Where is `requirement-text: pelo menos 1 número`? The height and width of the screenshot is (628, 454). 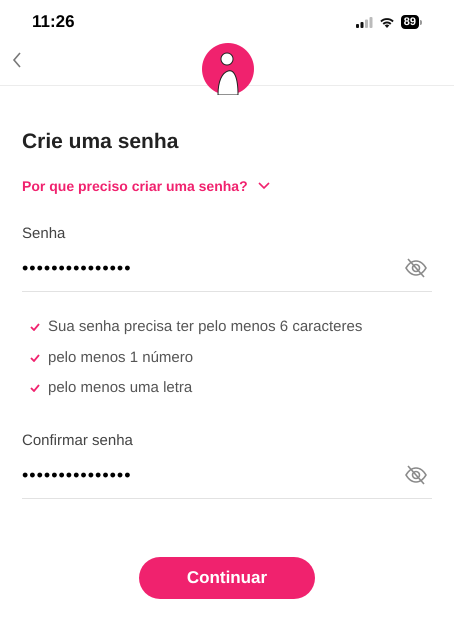
requirement-text: pelo menos 1 número is located at coordinates (121, 358).